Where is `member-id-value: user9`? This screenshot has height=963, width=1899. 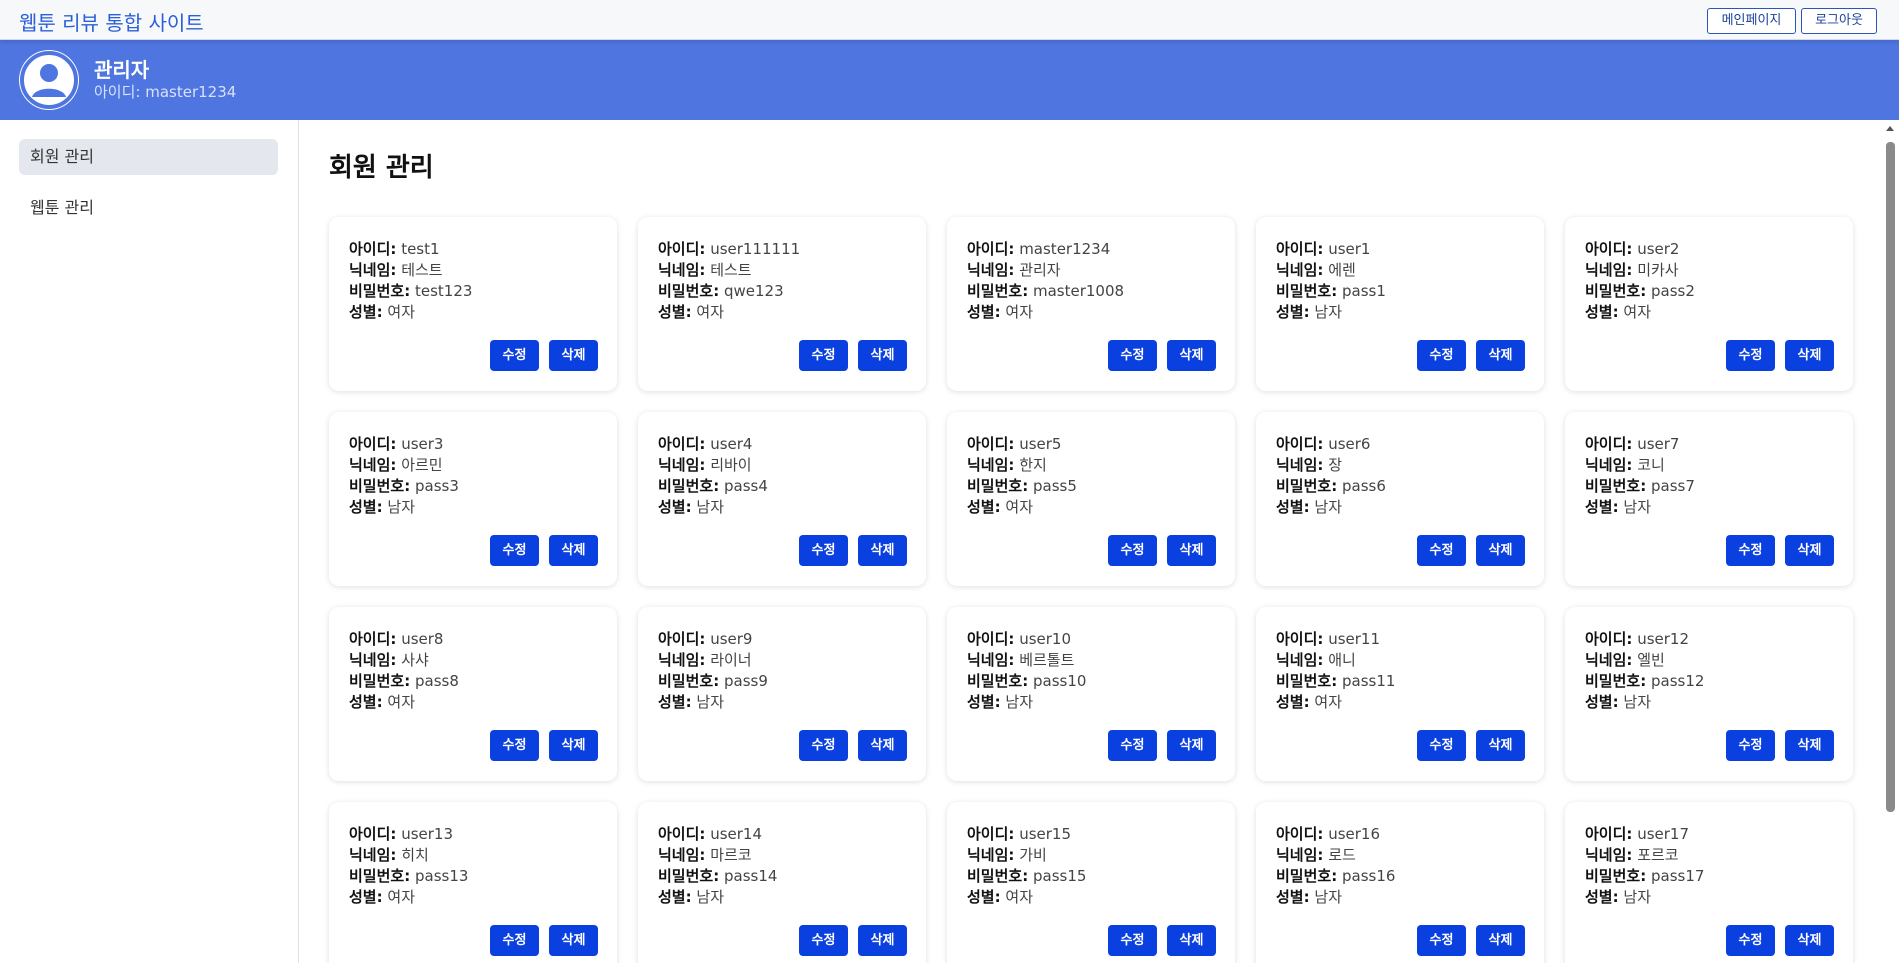
member-id-value: user9 is located at coordinates (731, 639).